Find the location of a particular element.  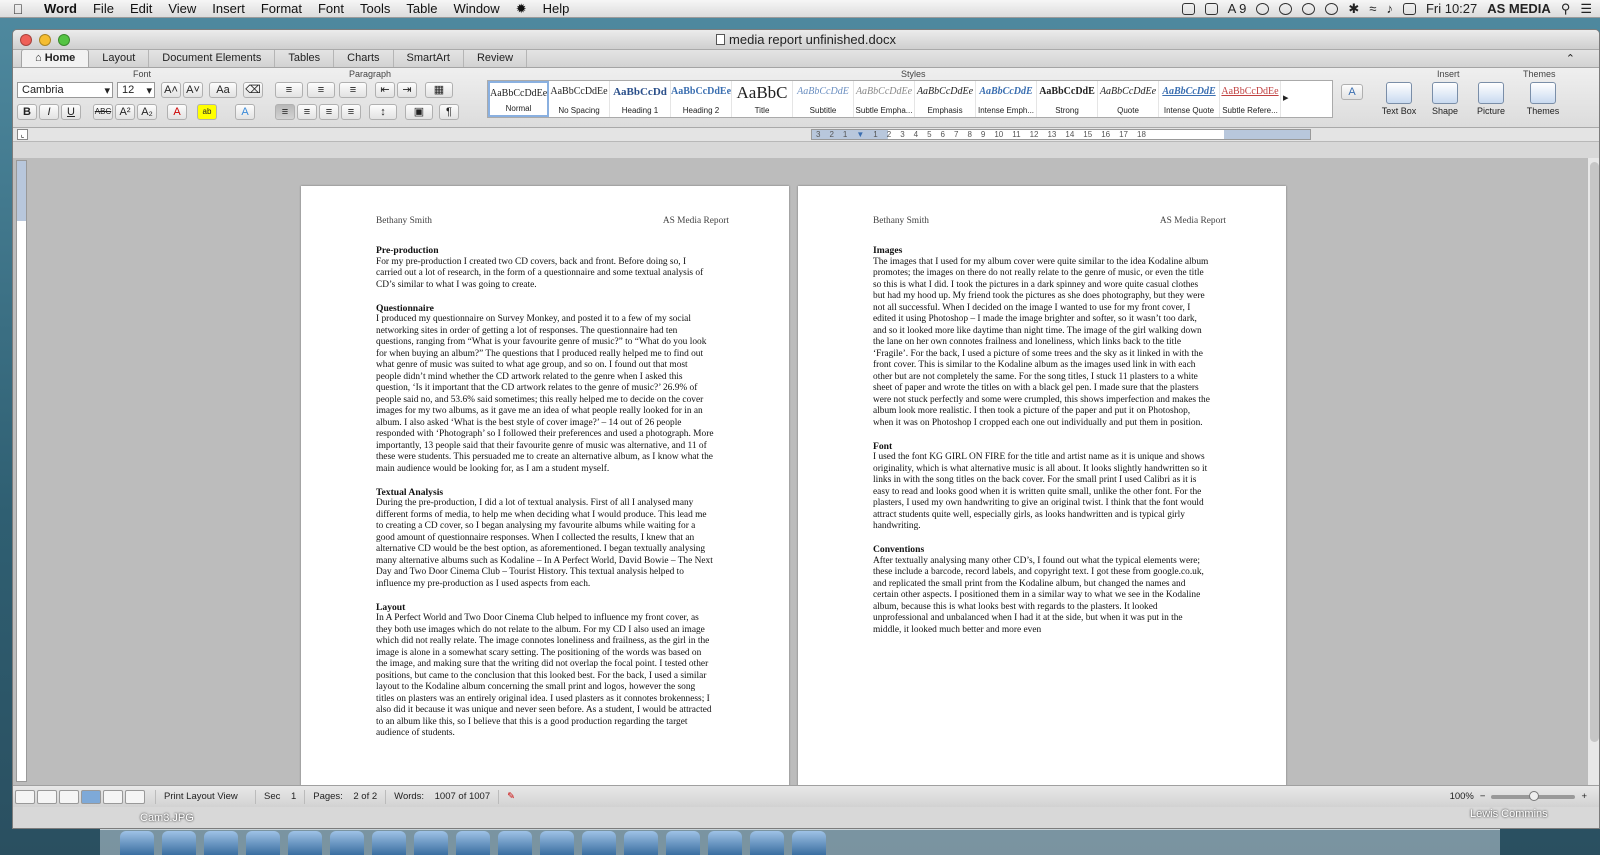

adobe-badge: A 9 is located at coordinates (1237, 8).